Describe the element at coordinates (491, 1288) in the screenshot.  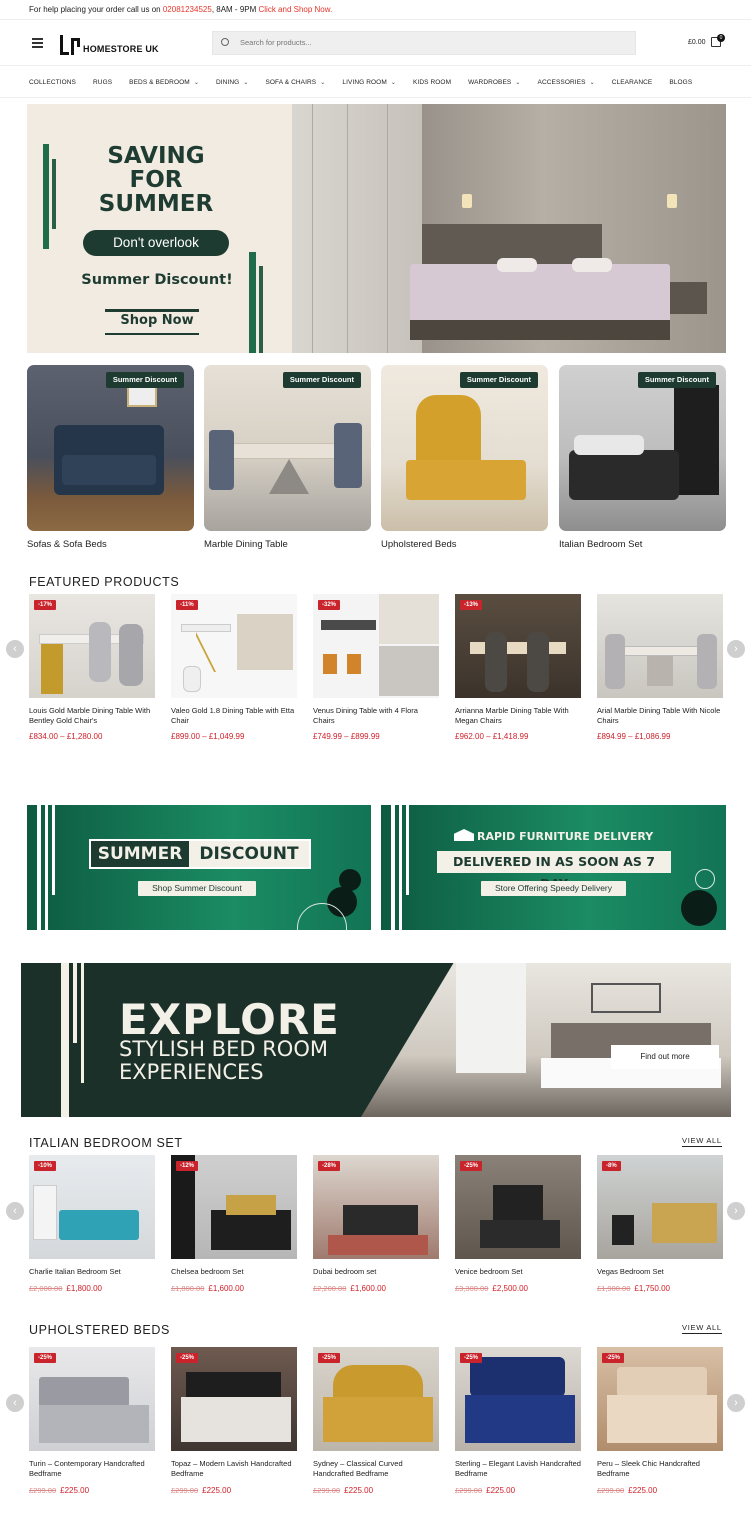
I see `product-price: £3,300.00 £2,500.00` at that location.